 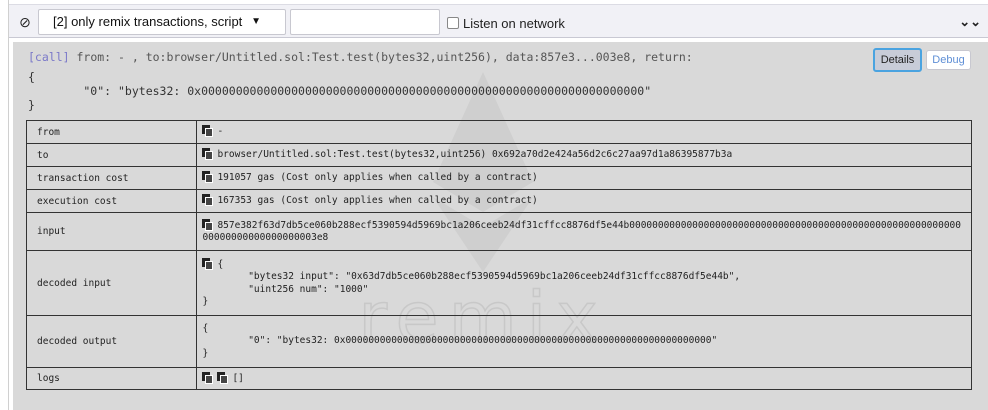 I want to click on filter-selected-label: [2] only remix transactions, script, so click(x=148, y=21).